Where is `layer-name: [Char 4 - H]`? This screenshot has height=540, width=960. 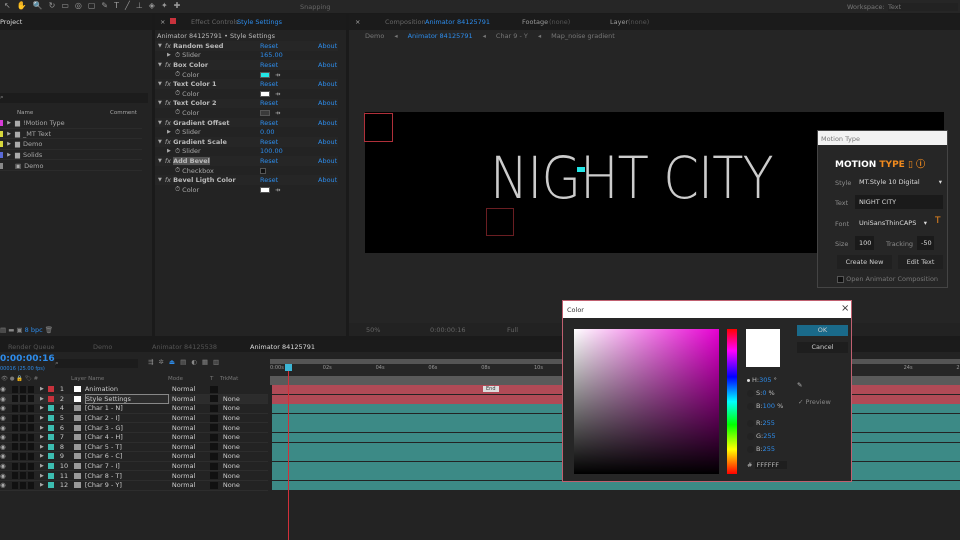
layer-name: [Char 4 - H] is located at coordinates (127, 437).